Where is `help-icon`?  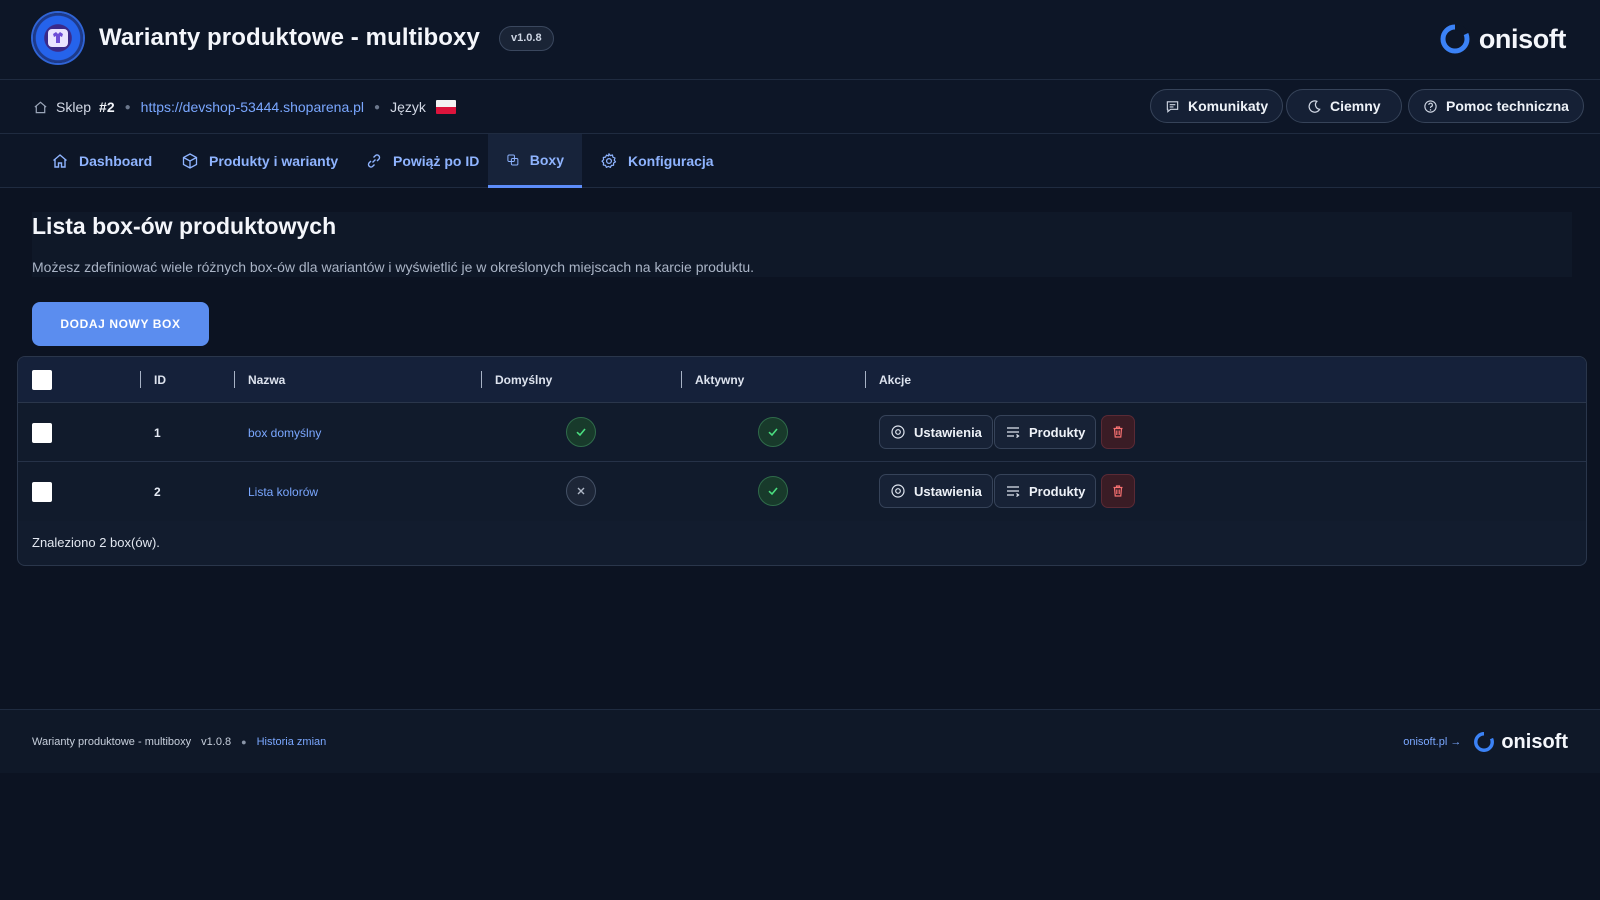
help-icon is located at coordinates (1430, 106).